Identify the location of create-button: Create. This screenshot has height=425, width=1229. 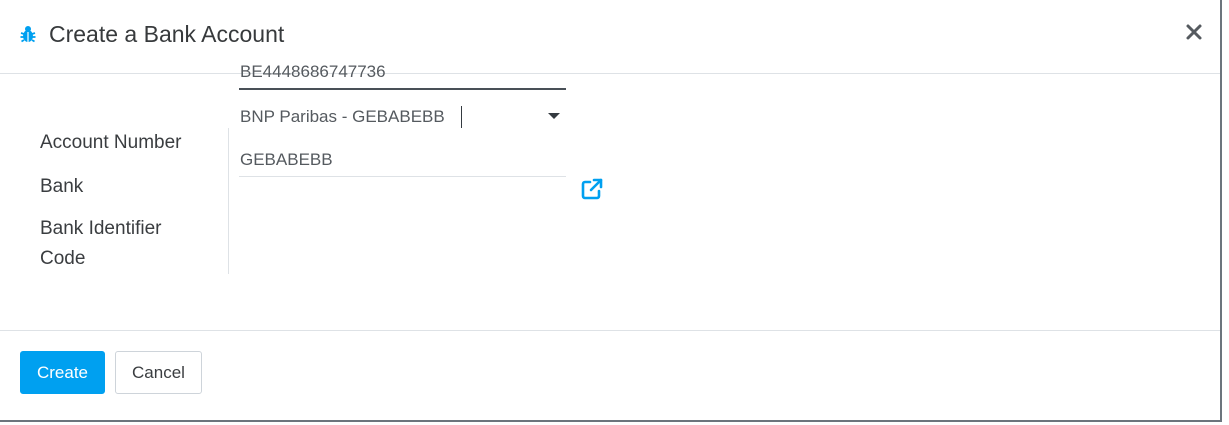
(62, 372).